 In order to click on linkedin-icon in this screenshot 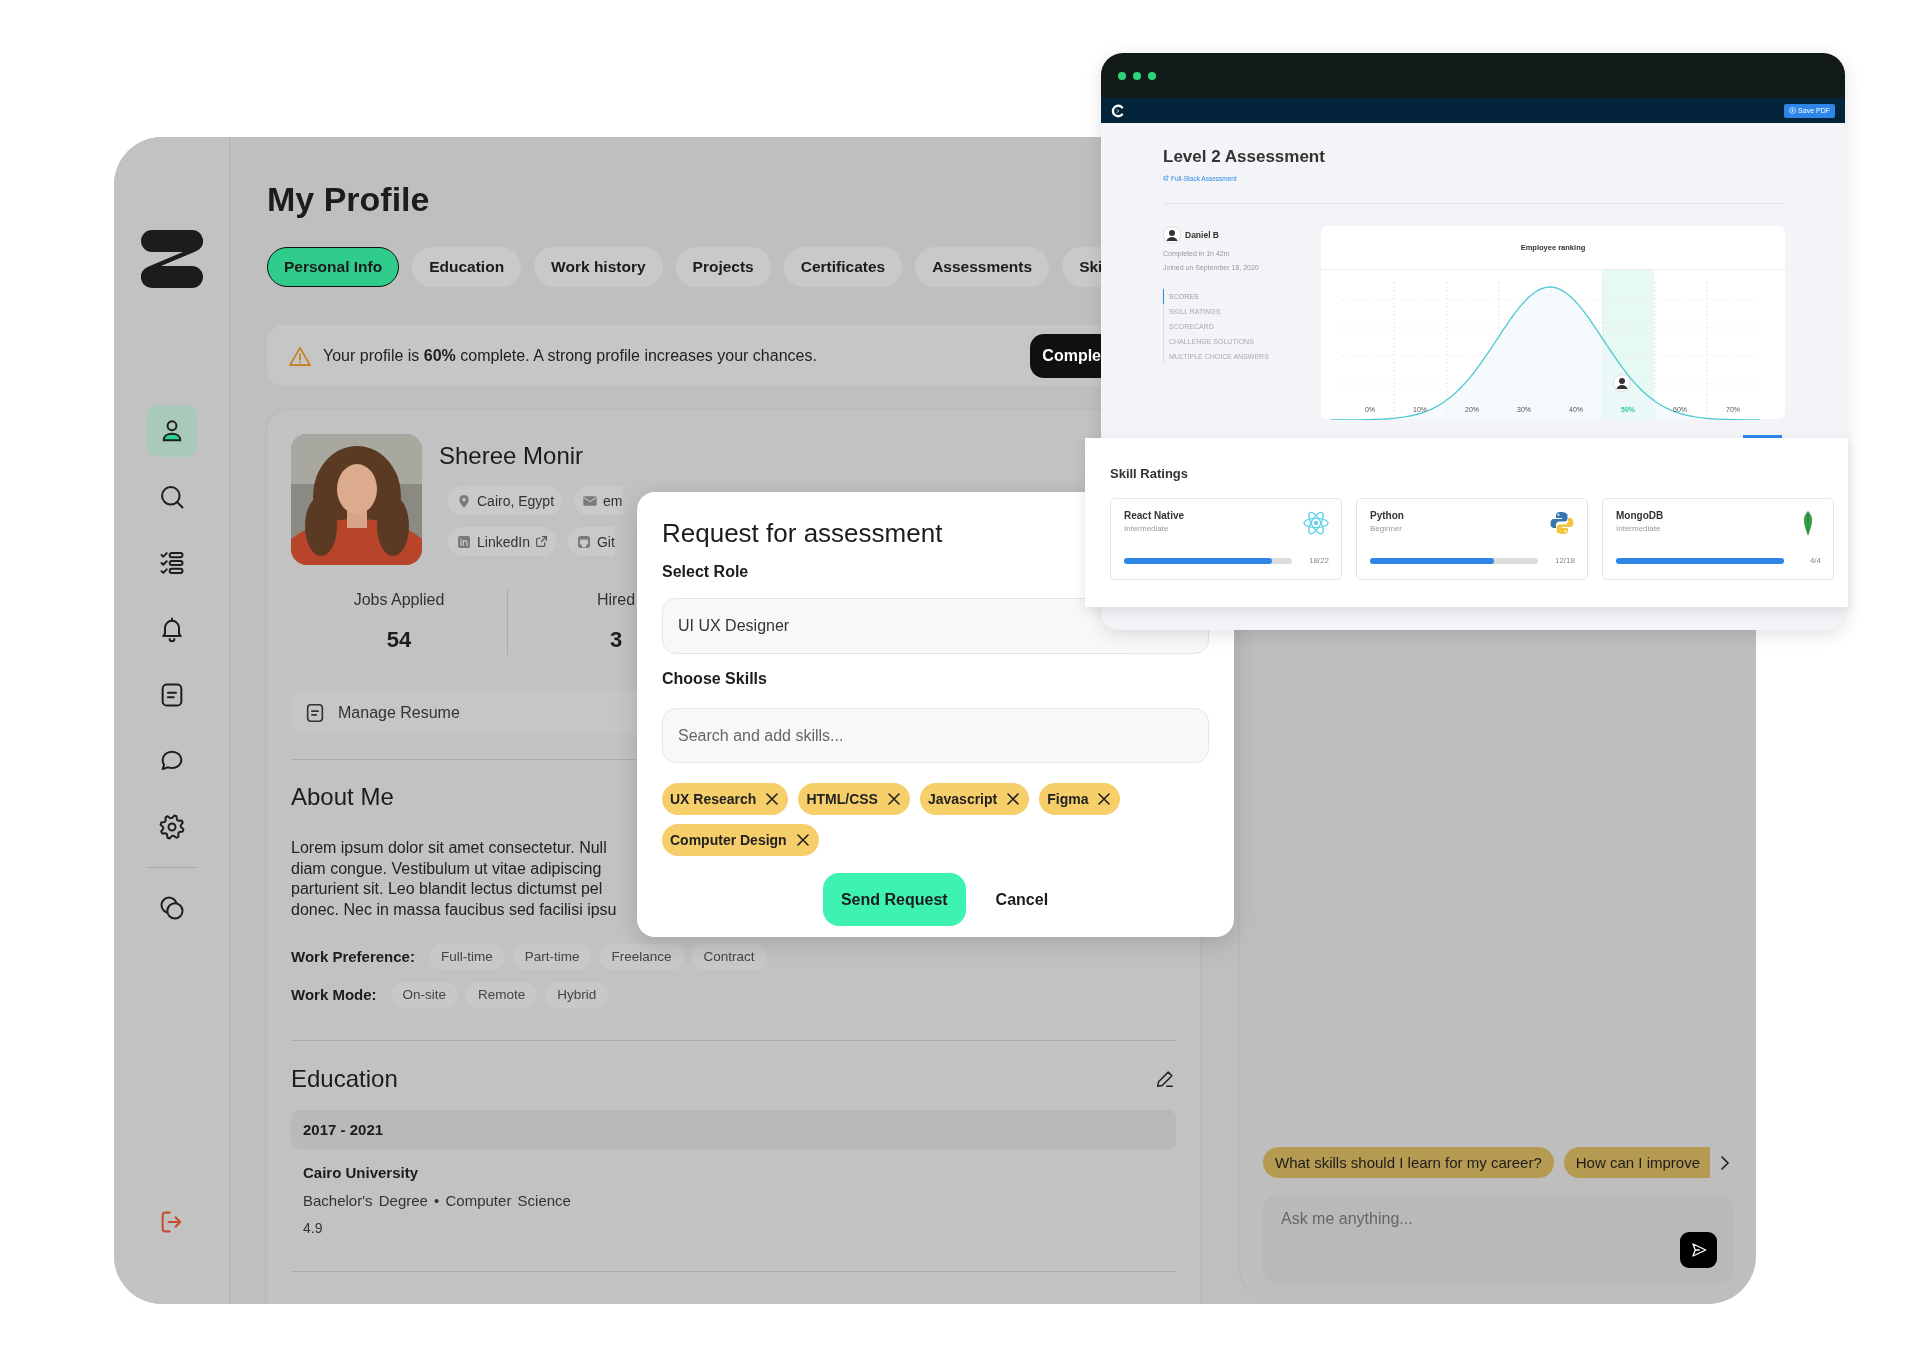, I will do `click(464, 541)`.